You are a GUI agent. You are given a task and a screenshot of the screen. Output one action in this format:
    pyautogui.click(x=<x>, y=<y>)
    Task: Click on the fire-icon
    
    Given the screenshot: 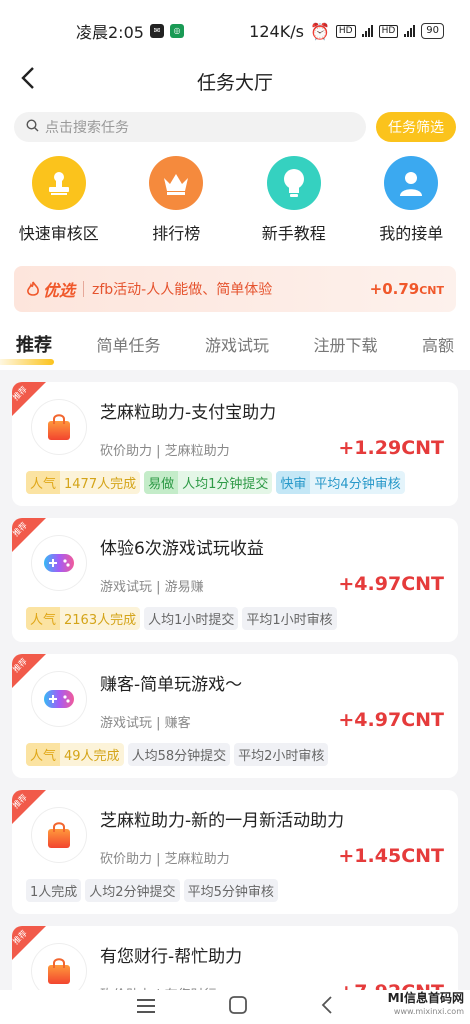 What is the action you would take?
    pyautogui.click(x=33, y=288)
    